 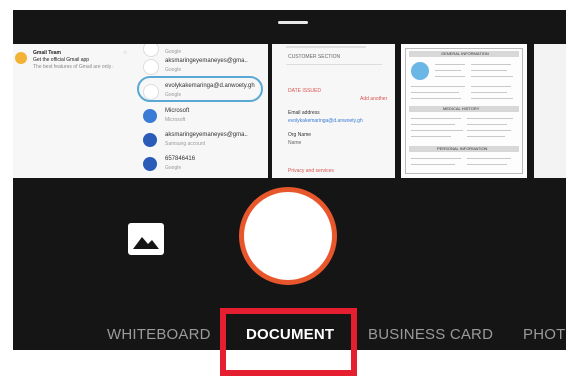 I want to click on list-item: evolykakemaringa@d.anwoety.gh Google, so click(x=203, y=92).